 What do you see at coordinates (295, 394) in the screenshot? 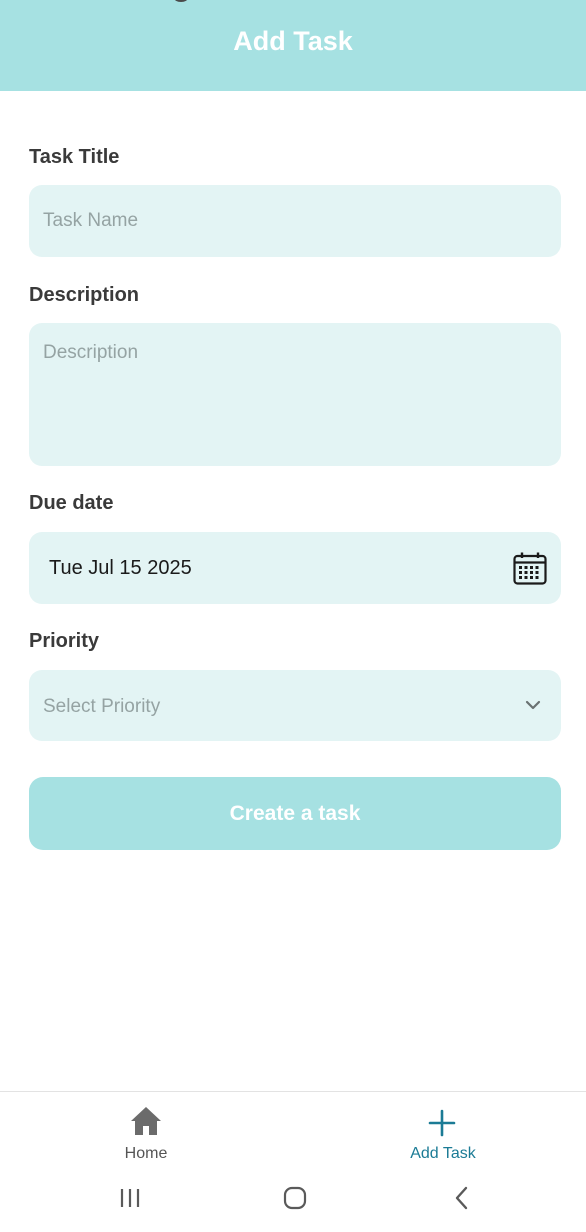
I see `description-input: Description` at bounding box center [295, 394].